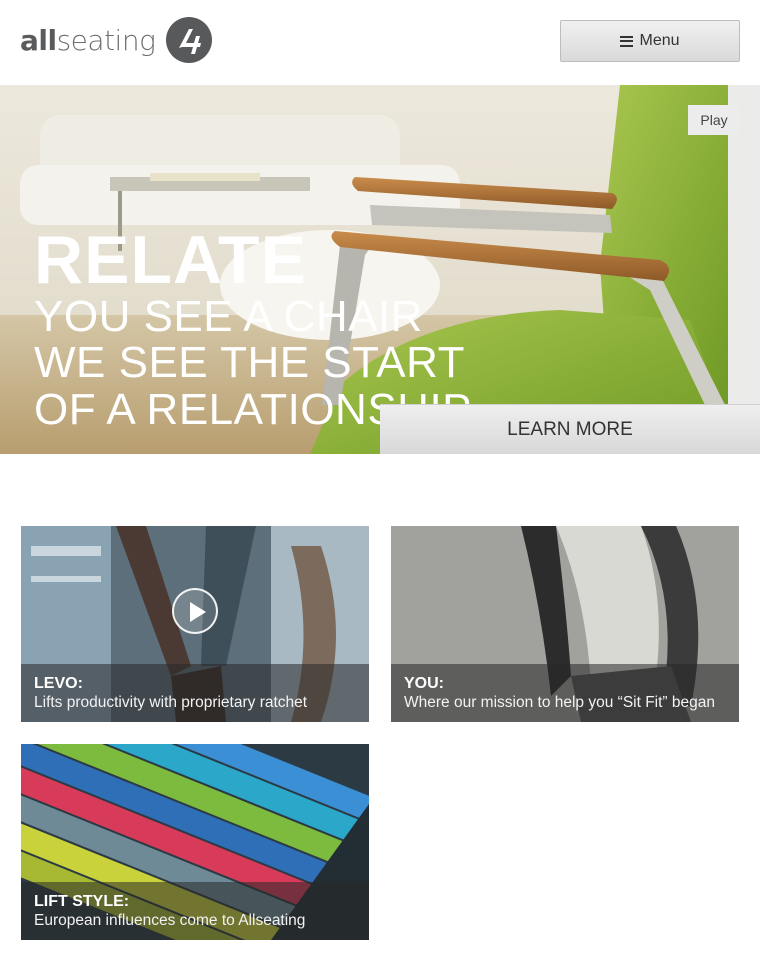  I want to click on hero-heading: RELATE, so click(170, 260).